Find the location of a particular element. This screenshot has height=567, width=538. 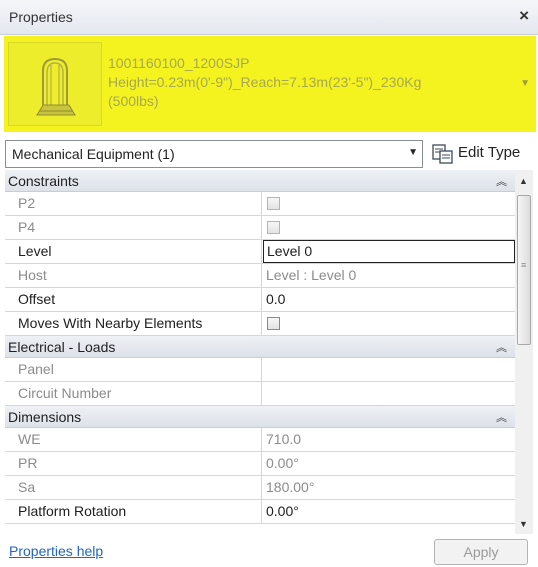

footer: Properties help Apply is located at coordinates (269, 551).